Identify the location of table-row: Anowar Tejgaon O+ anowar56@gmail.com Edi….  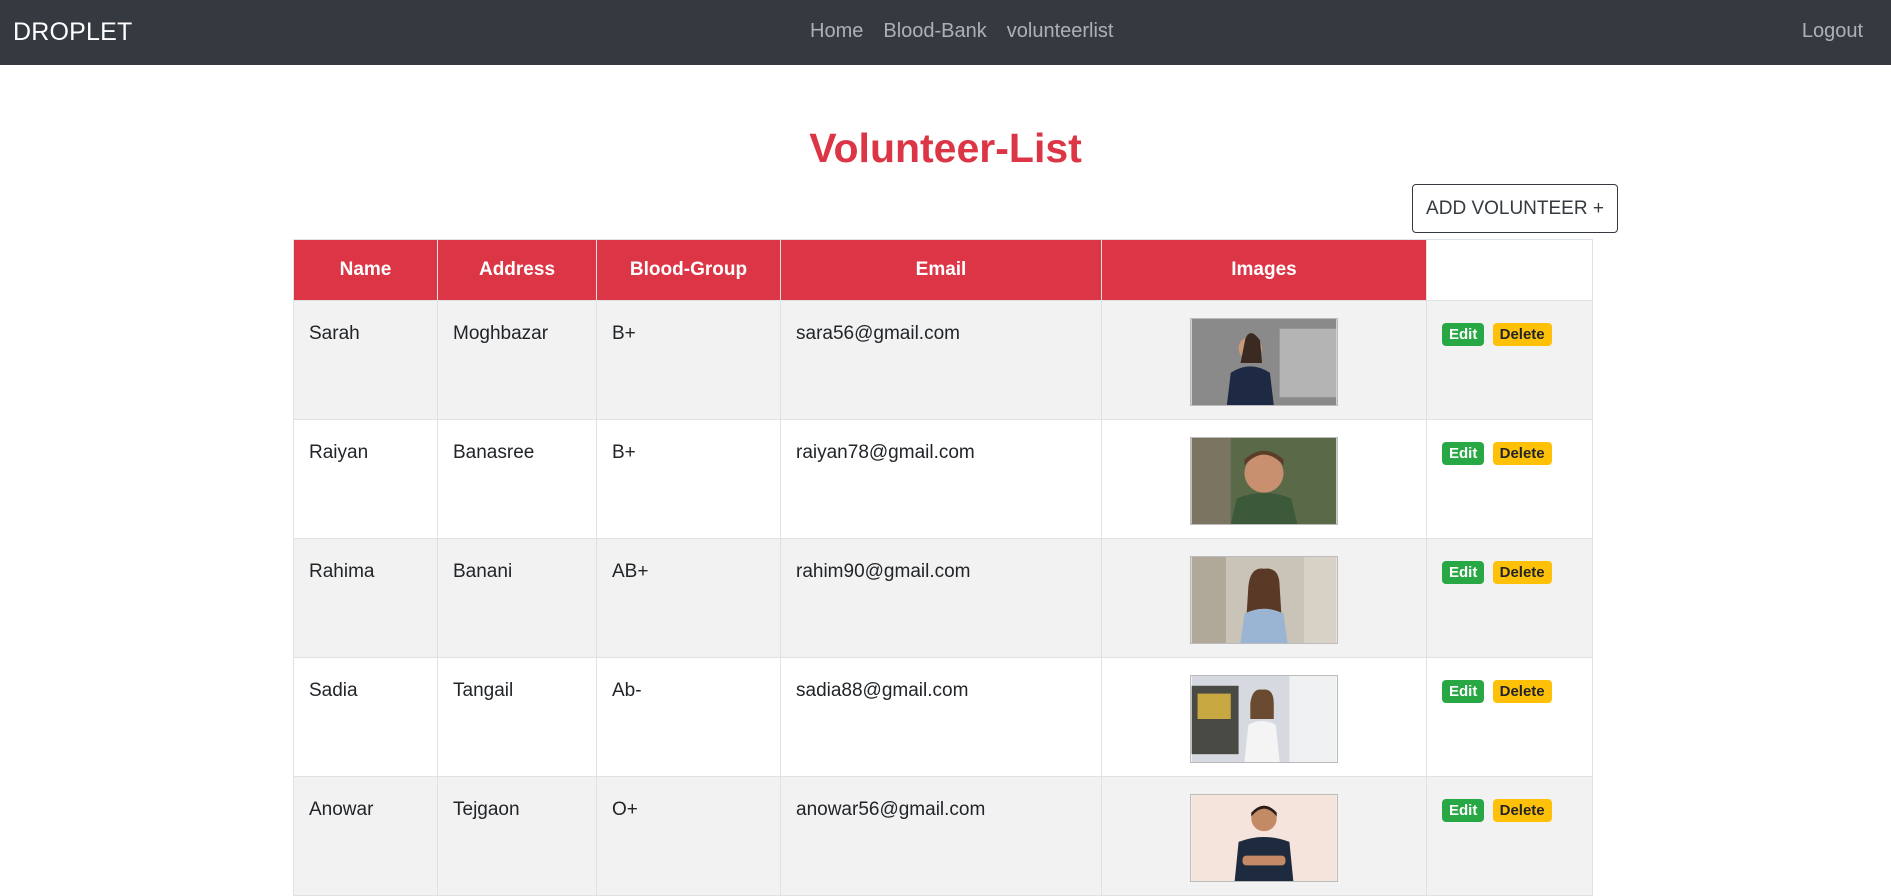
(943, 836).